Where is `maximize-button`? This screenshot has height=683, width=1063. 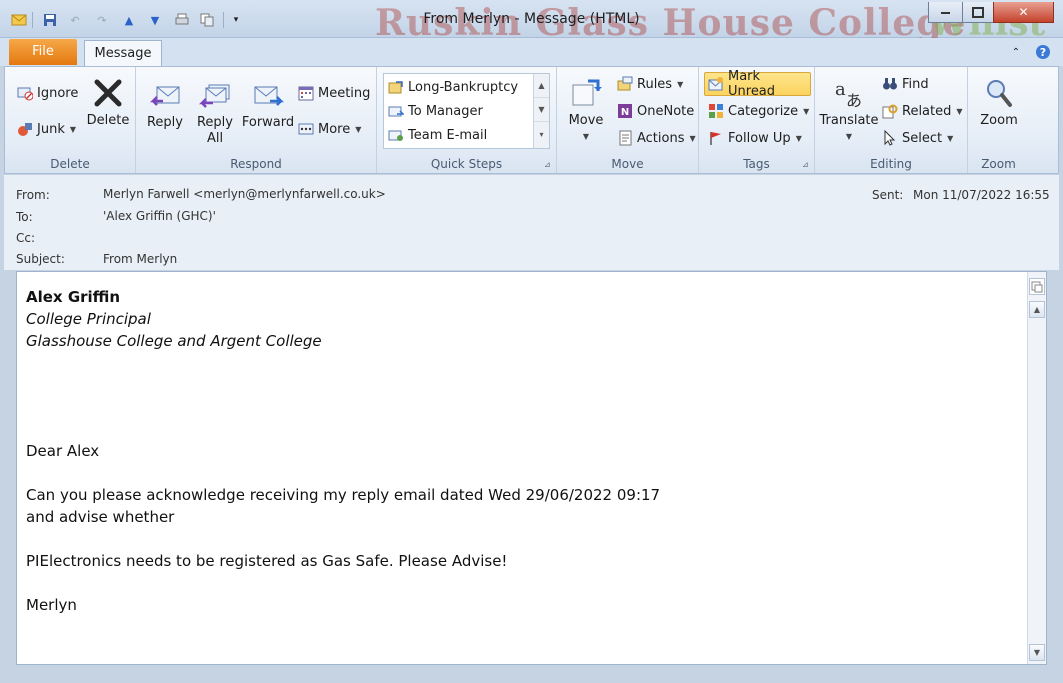
maximize-button is located at coordinates (978, 12).